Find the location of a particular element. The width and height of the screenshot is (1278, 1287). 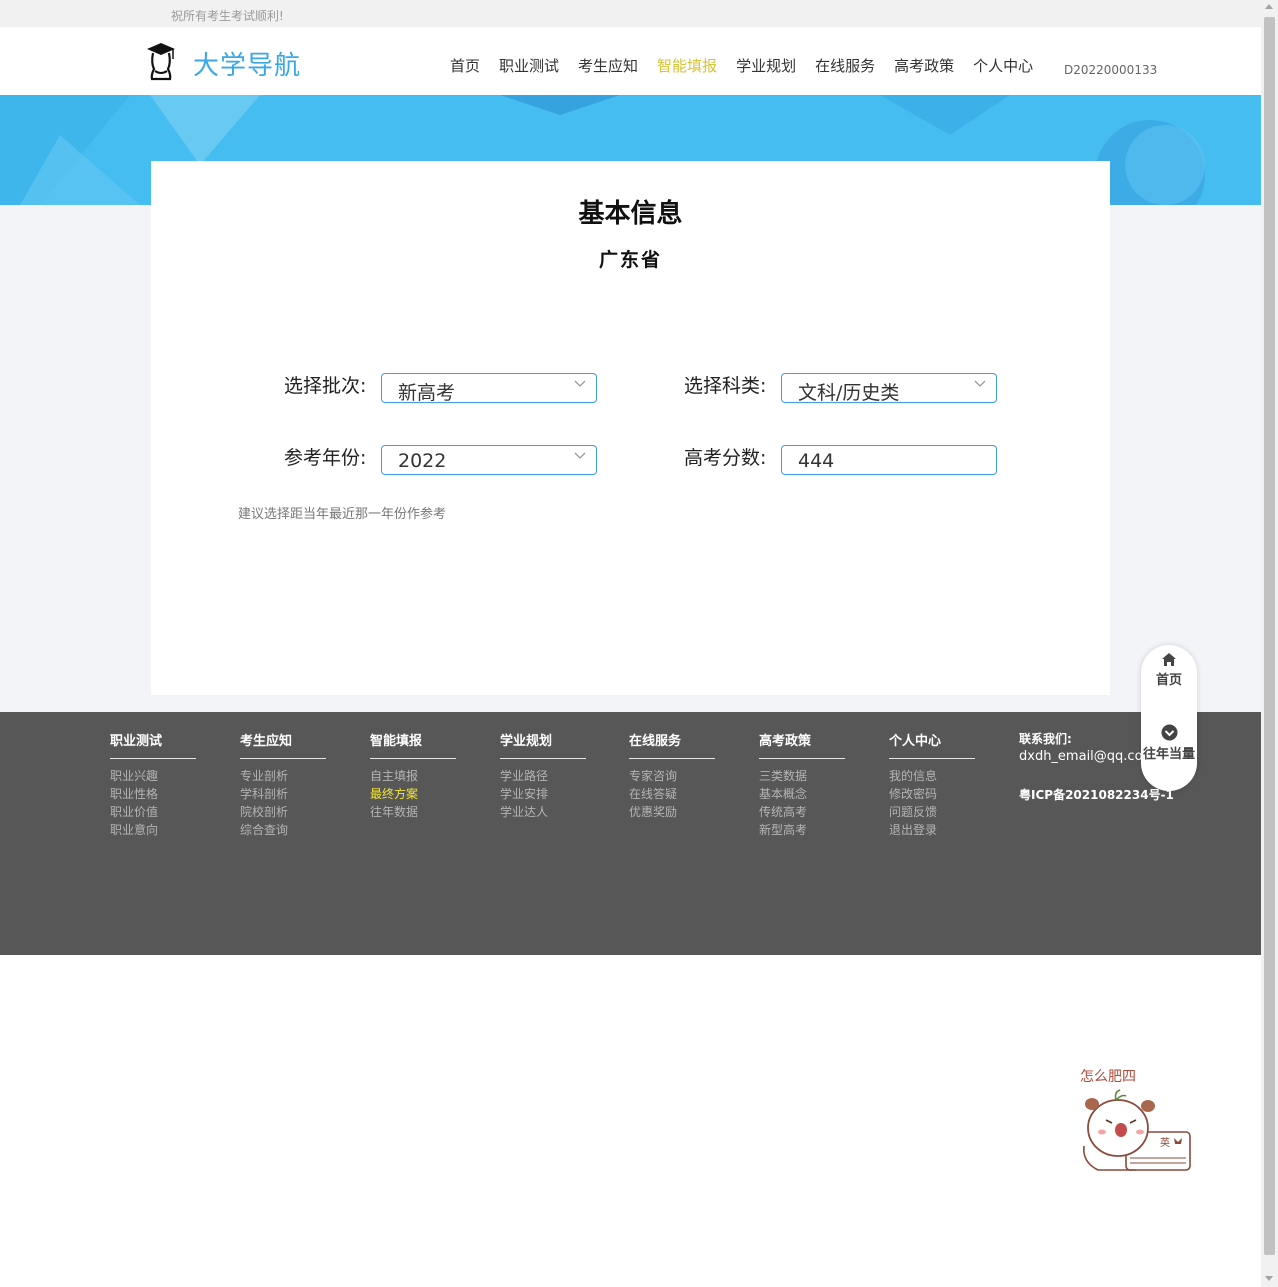

footer-link: 传统高考 is located at coordinates (802, 812).